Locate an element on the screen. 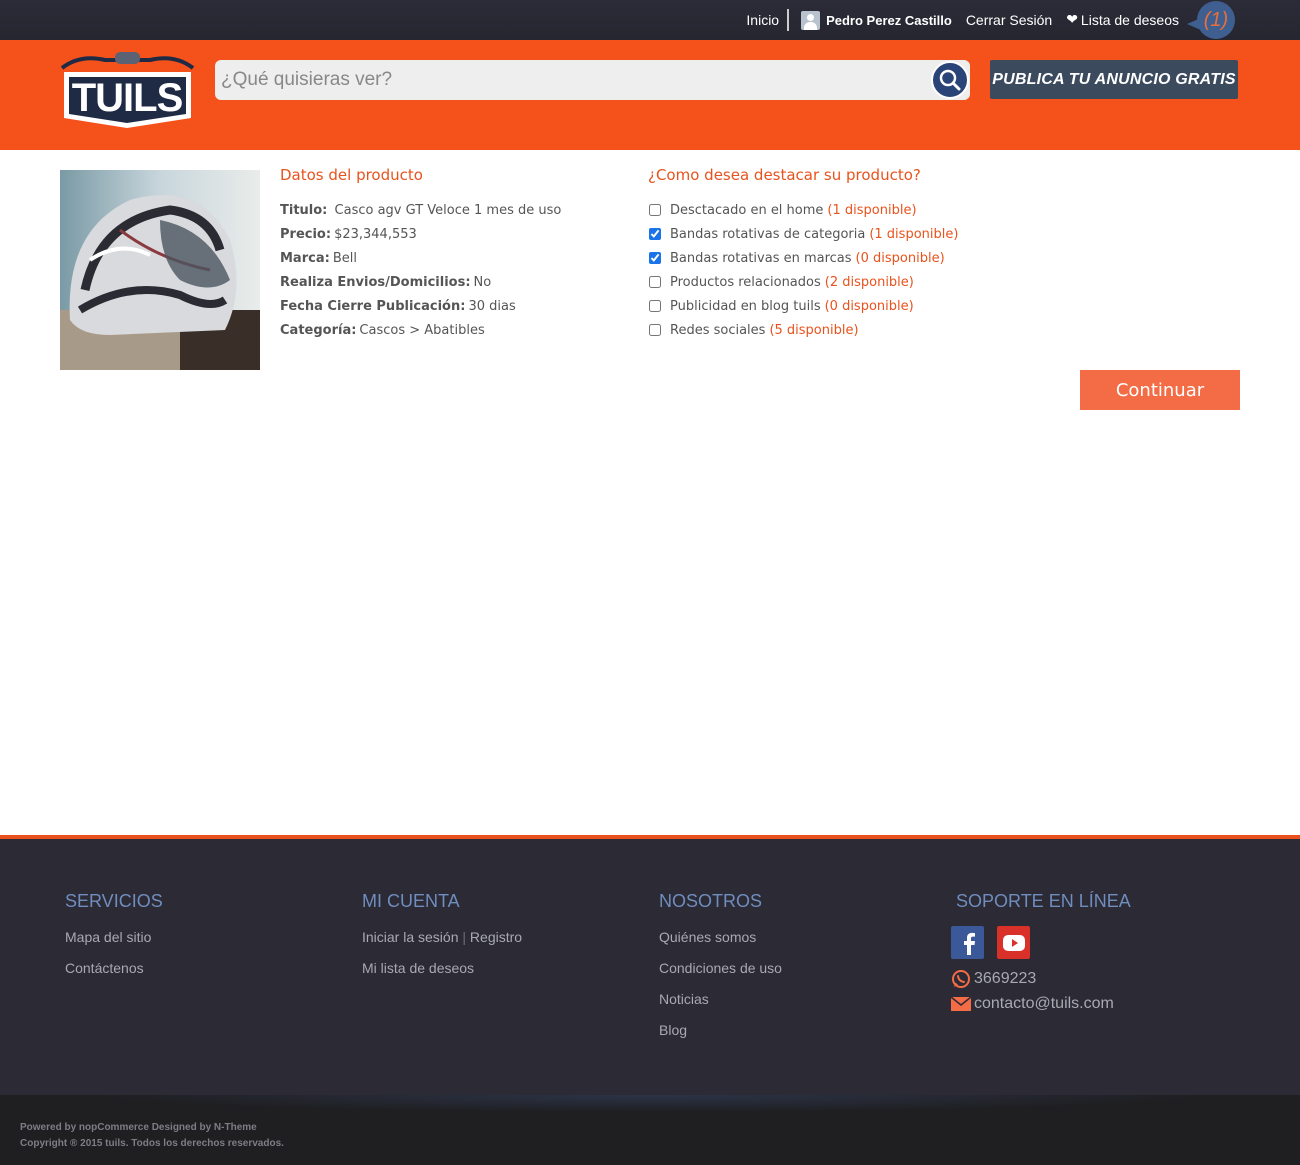  option-home: Desctacado en el home (1 disponible) is located at coordinates (803, 210).